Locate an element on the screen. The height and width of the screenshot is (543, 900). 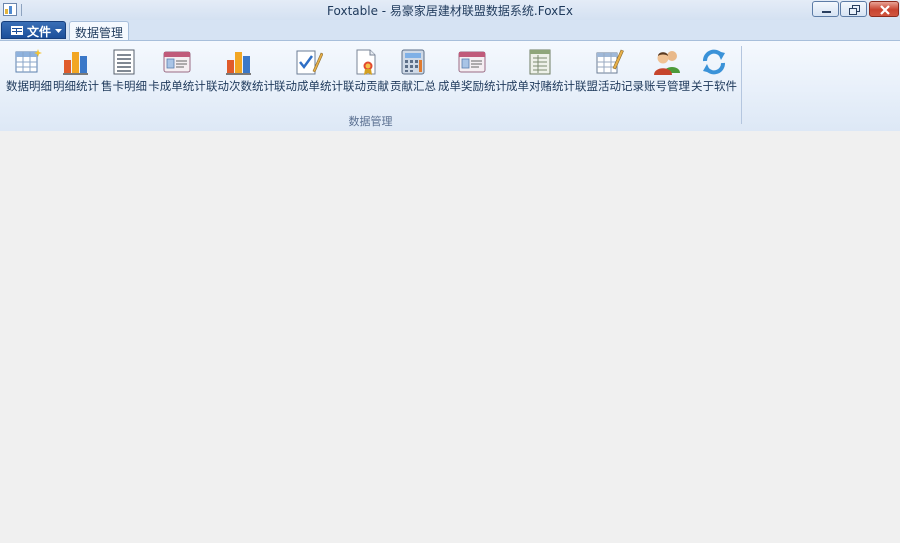
users-icon is located at coordinates (667, 63).